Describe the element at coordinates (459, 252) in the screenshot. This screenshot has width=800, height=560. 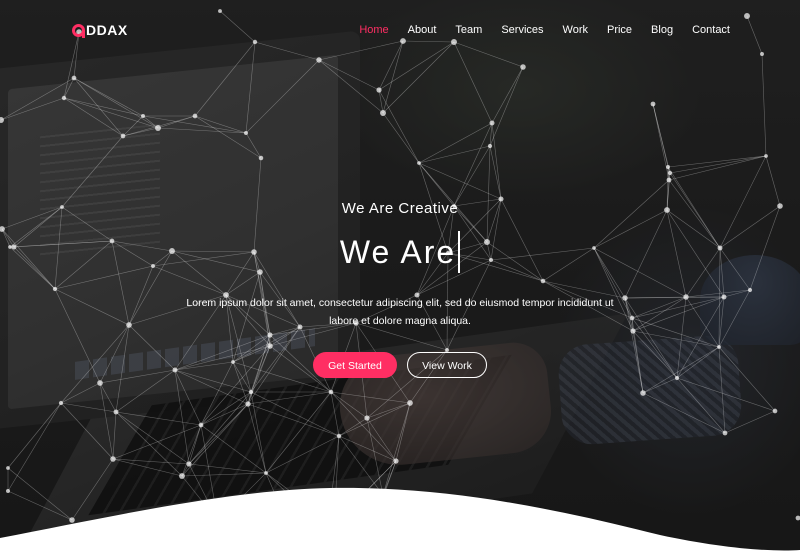
I see `typing-cursor` at that location.